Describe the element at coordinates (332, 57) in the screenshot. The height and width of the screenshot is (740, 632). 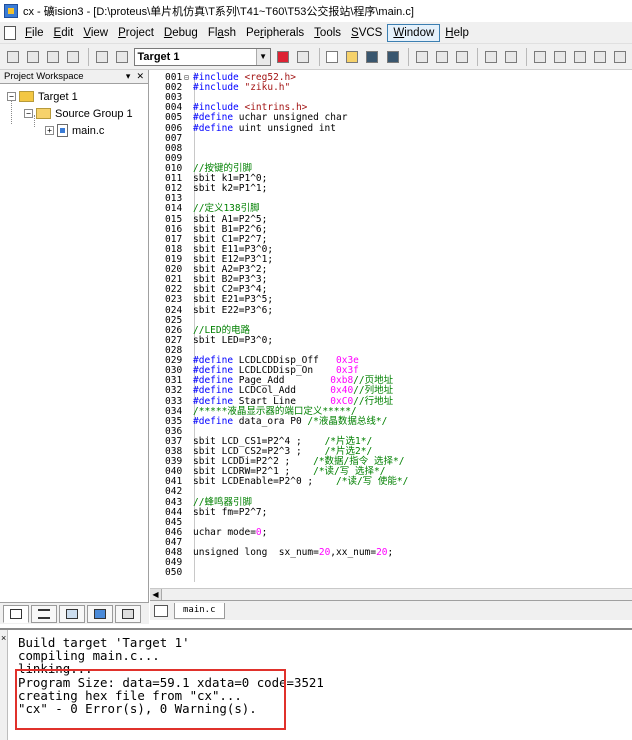
I see `new-file-icon` at that location.